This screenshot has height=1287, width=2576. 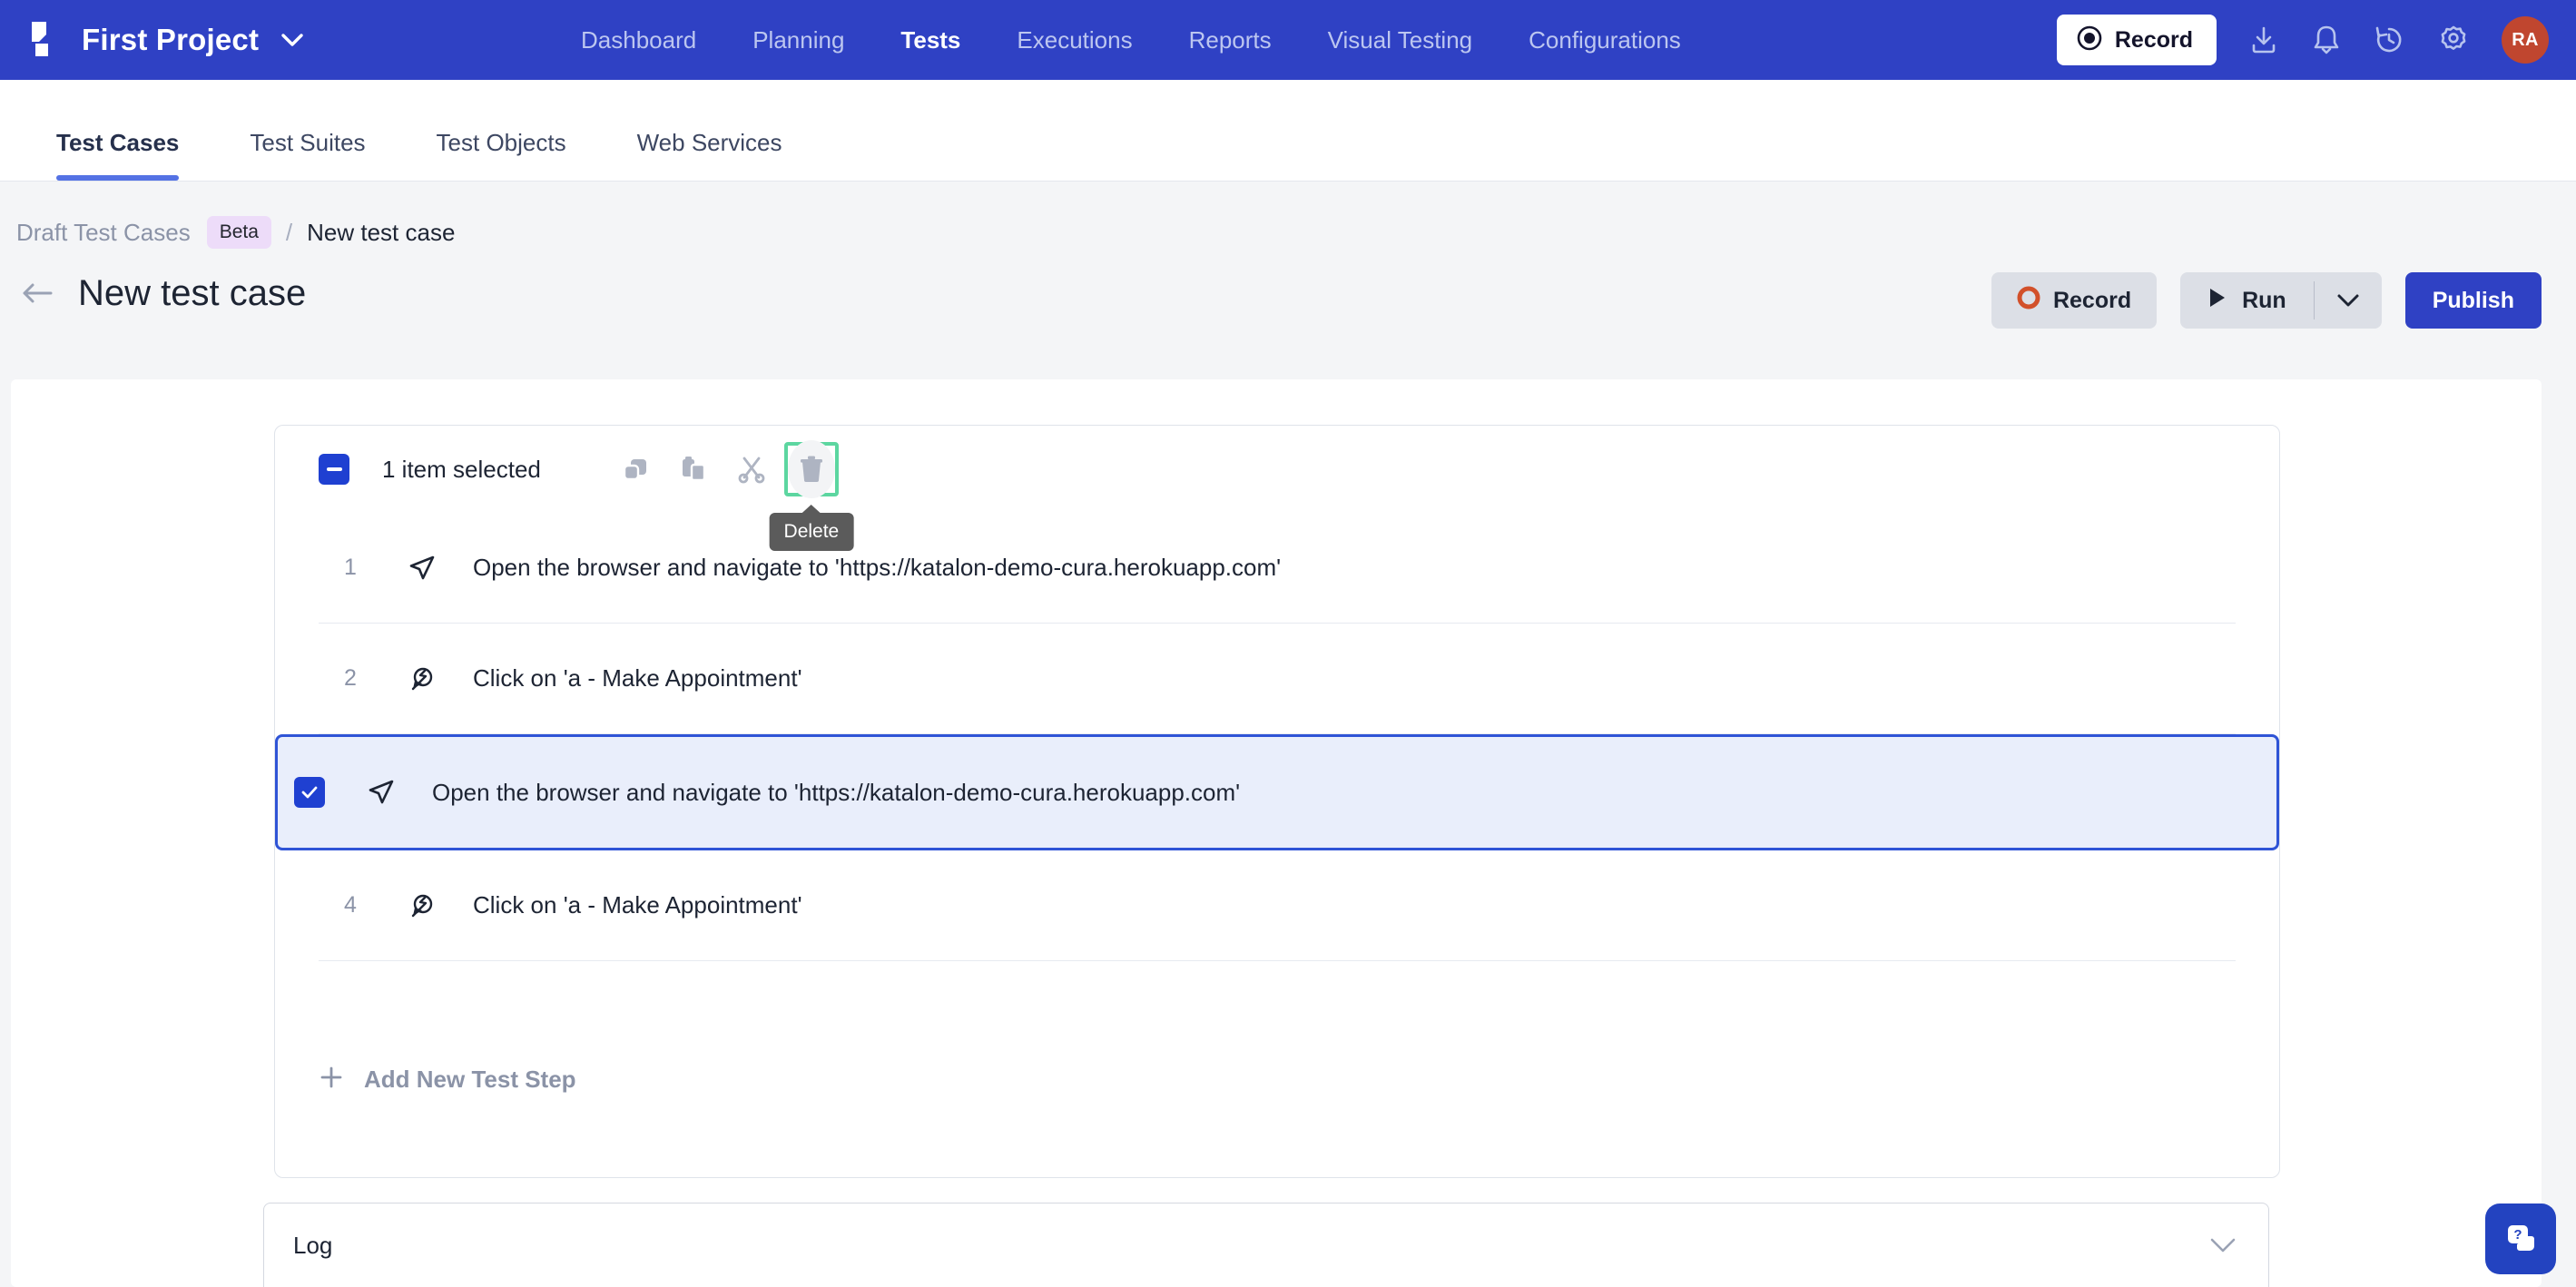 What do you see at coordinates (103, 233) in the screenshot?
I see `breadcrumb-root: Draft Test Cases` at bounding box center [103, 233].